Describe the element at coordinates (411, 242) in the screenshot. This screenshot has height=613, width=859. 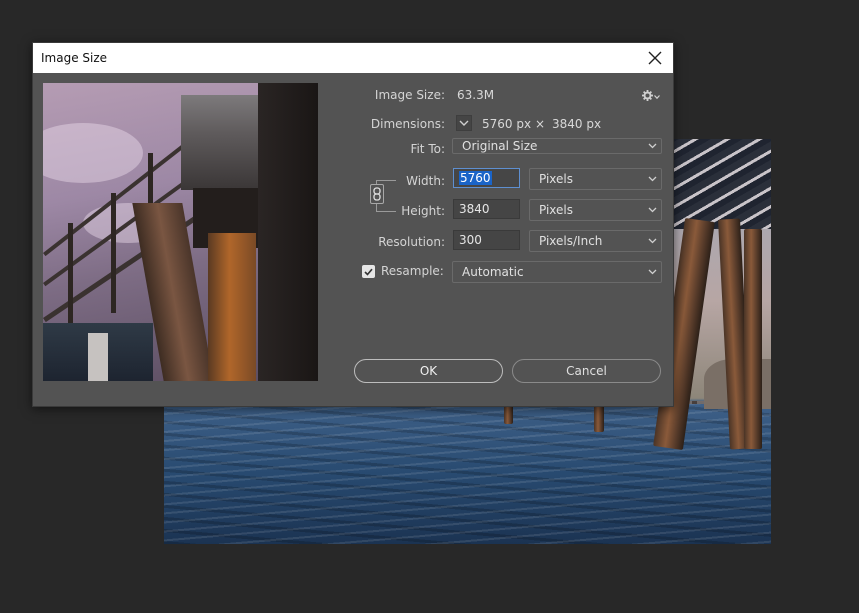
I see `resolution-label: Resolution:` at that location.